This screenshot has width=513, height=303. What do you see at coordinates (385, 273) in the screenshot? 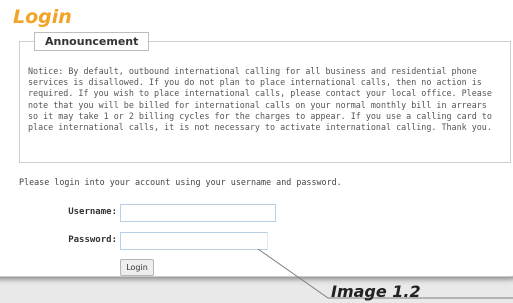
I see `callout-pointer` at bounding box center [385, 273].